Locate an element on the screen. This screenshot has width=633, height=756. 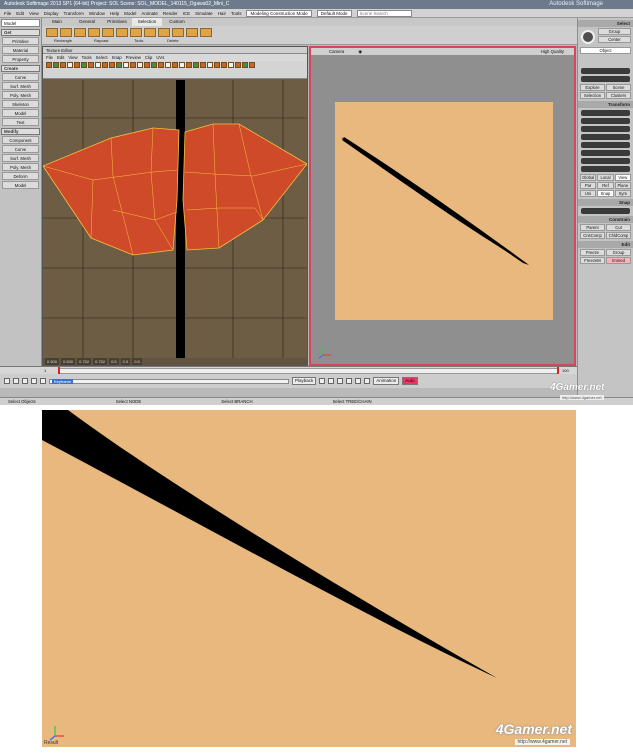
timeline-end: 100 is located at coordinates (565, 370).